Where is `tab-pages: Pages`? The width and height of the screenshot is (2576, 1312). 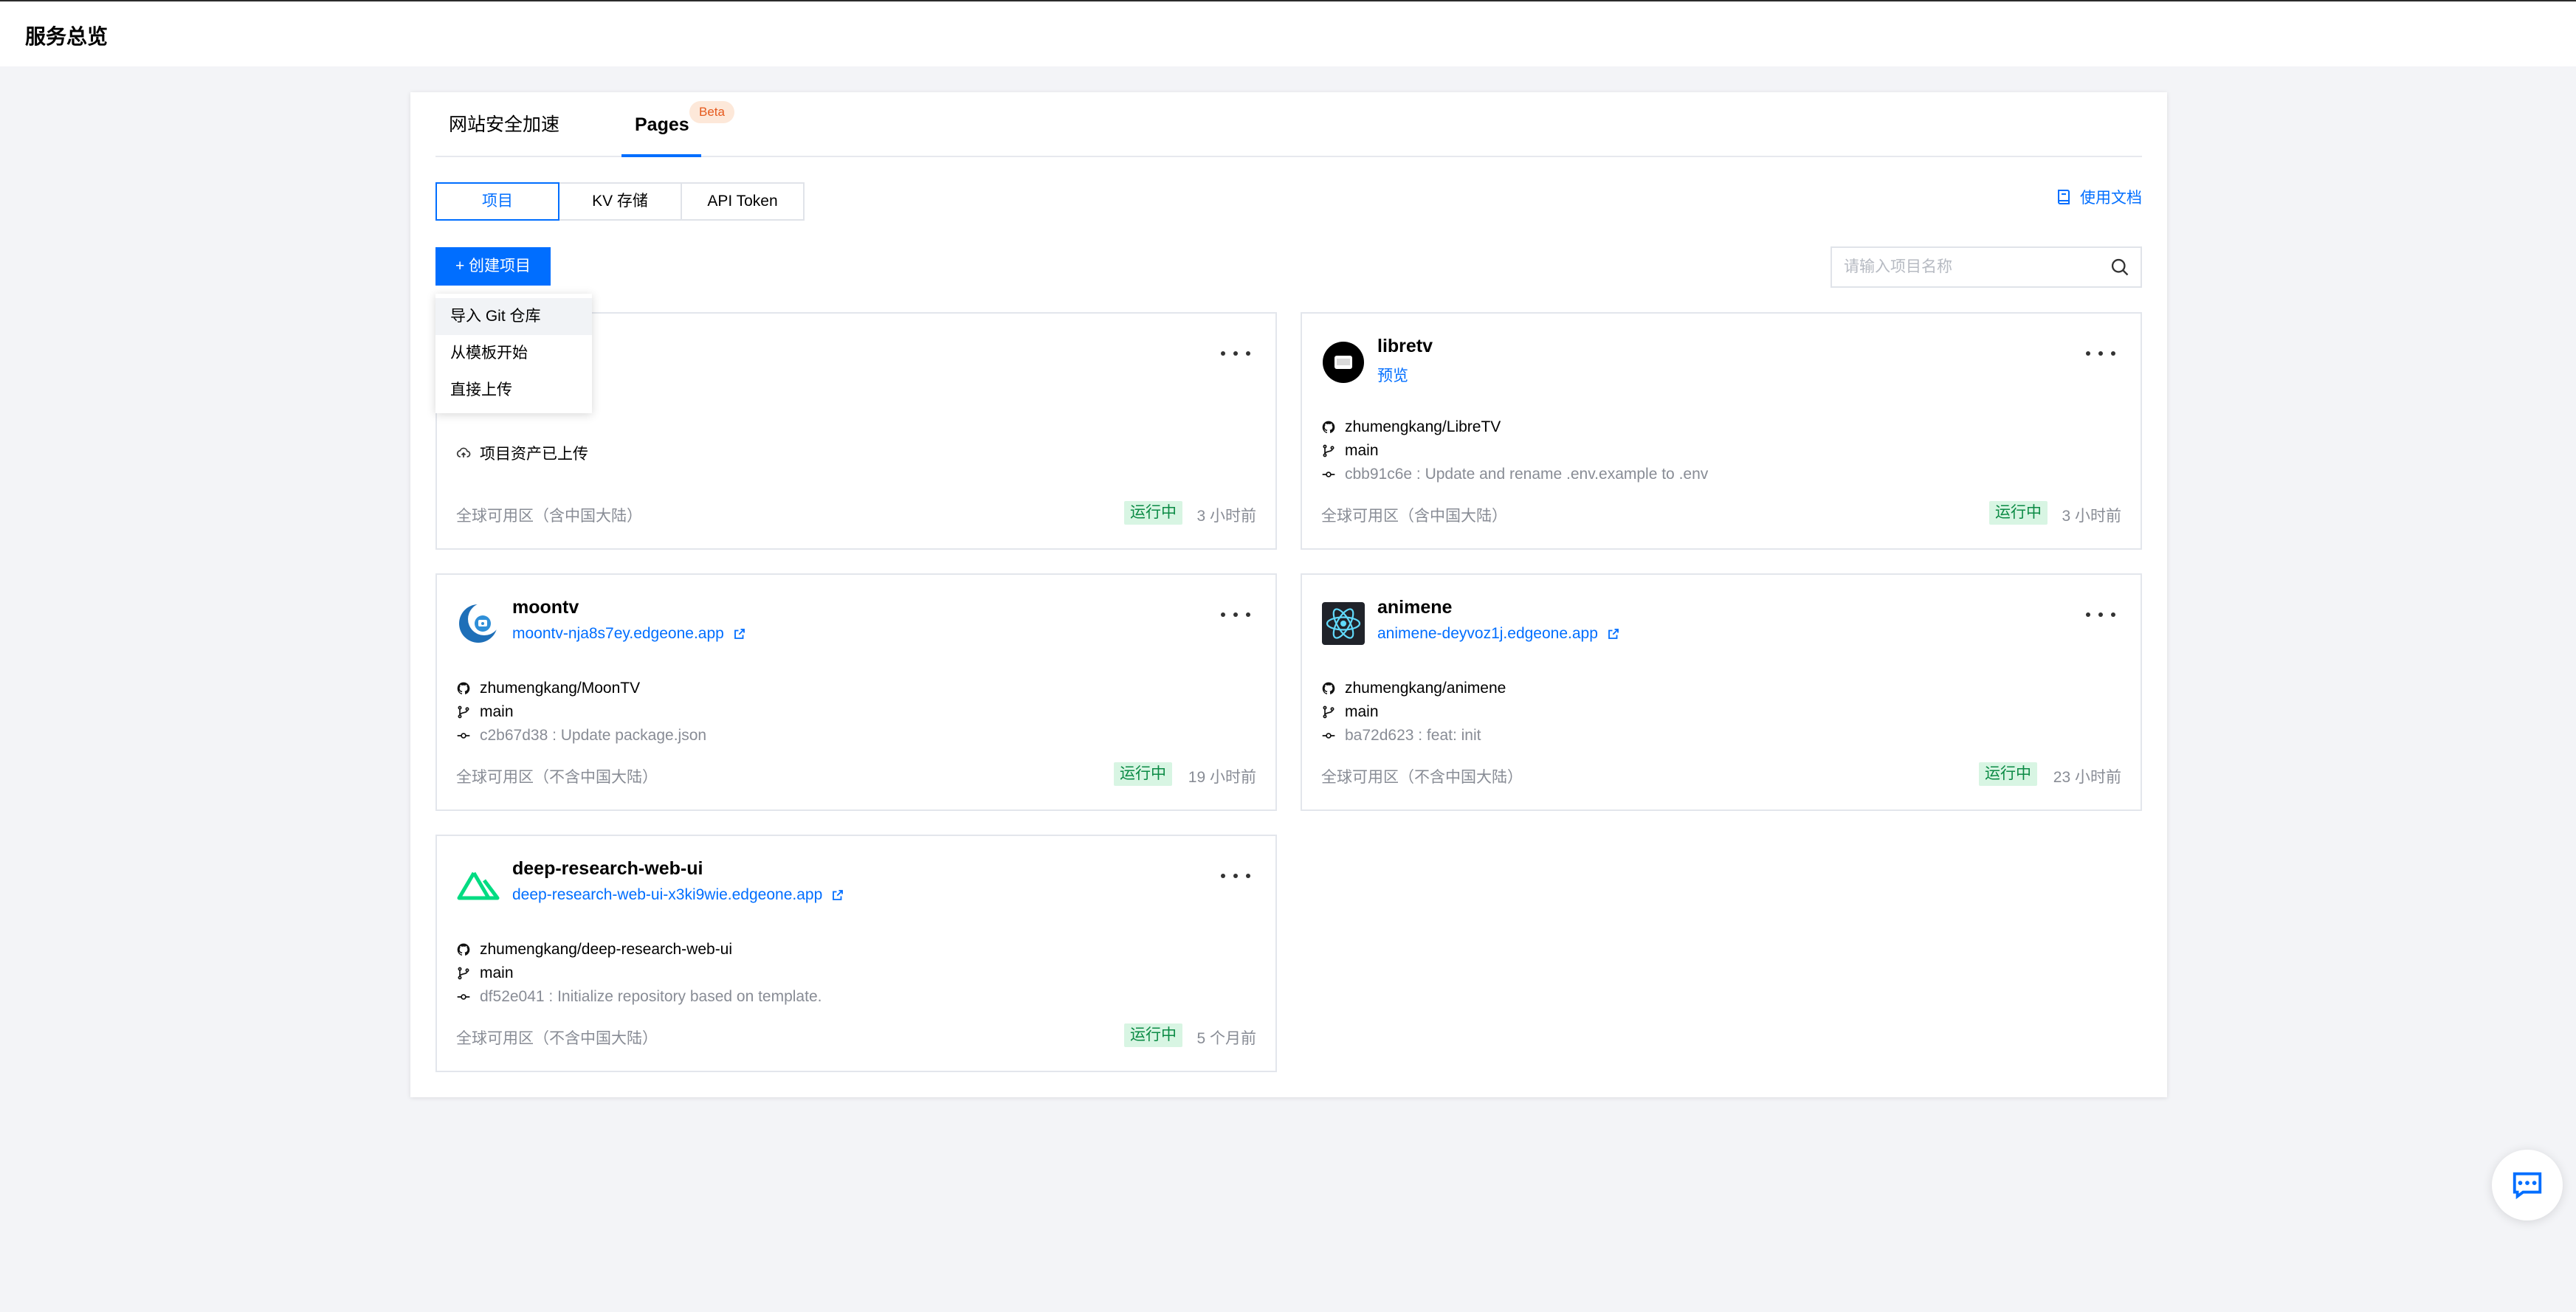 tab-pages: Pages is located at coordinates (662, 124).